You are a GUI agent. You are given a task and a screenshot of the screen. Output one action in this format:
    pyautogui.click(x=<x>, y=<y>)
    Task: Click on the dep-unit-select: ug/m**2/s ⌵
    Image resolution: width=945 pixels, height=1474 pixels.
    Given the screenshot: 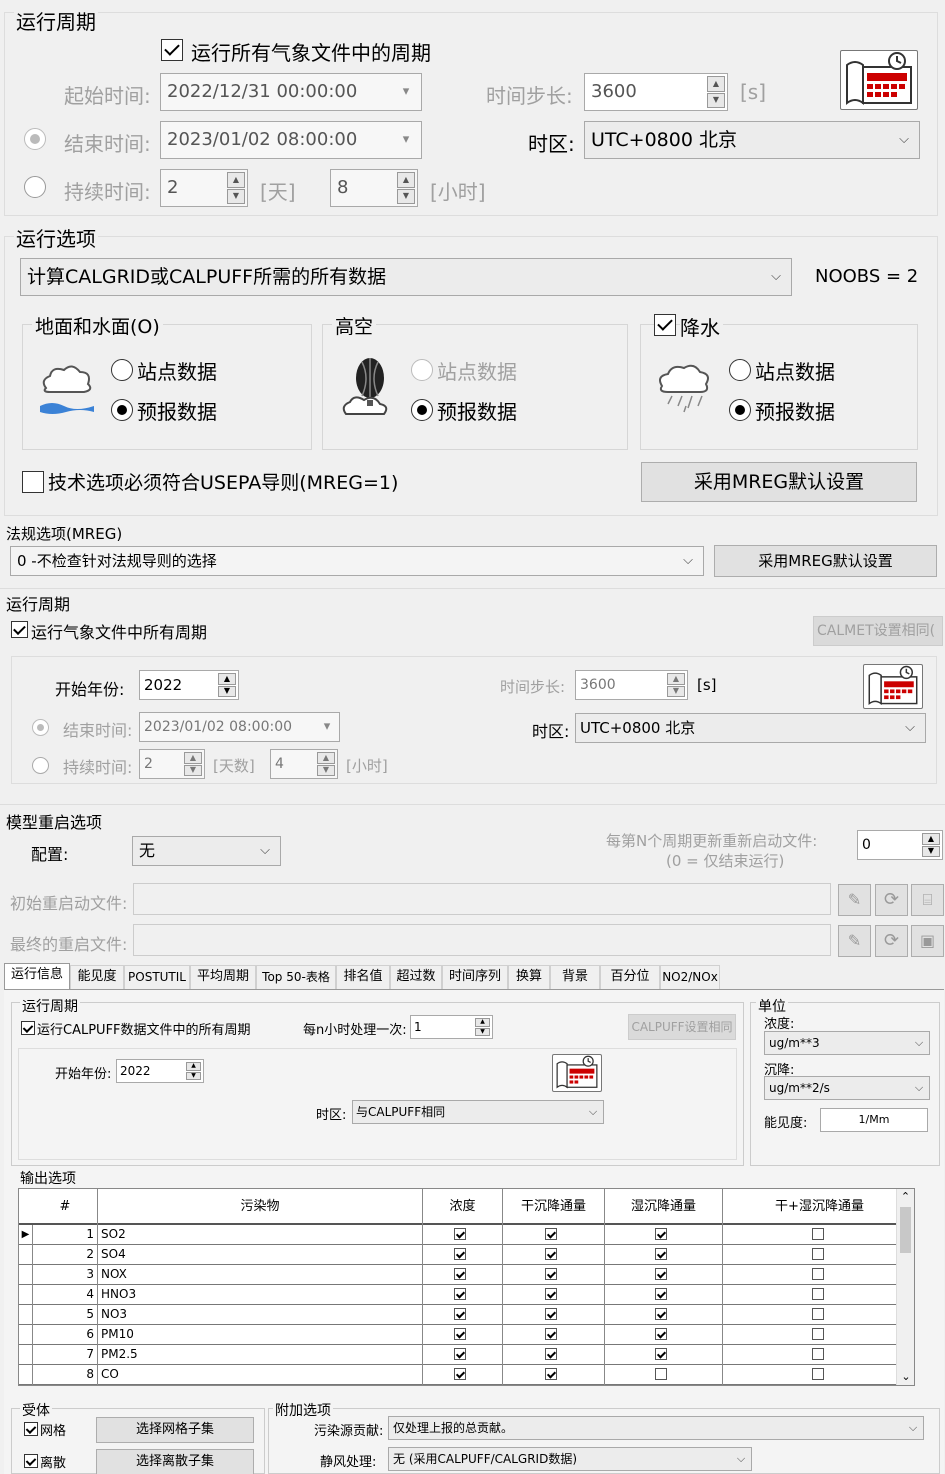 What is the action you would take?
    pyautogui.click(x=847, y=1088)
    